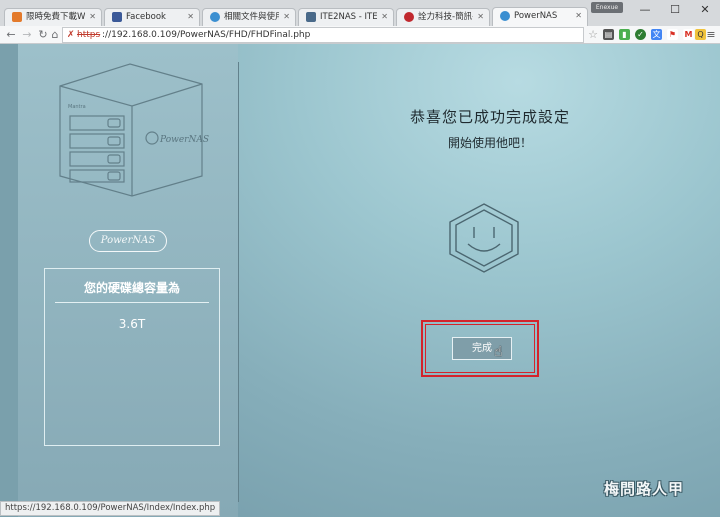 The height and width of the screenshot is (517, 720). What do you see at coordinates (184, 140) in the screenshot?
I see `nas-logo-text: PowerNAS` at bounding box center [184, 140].